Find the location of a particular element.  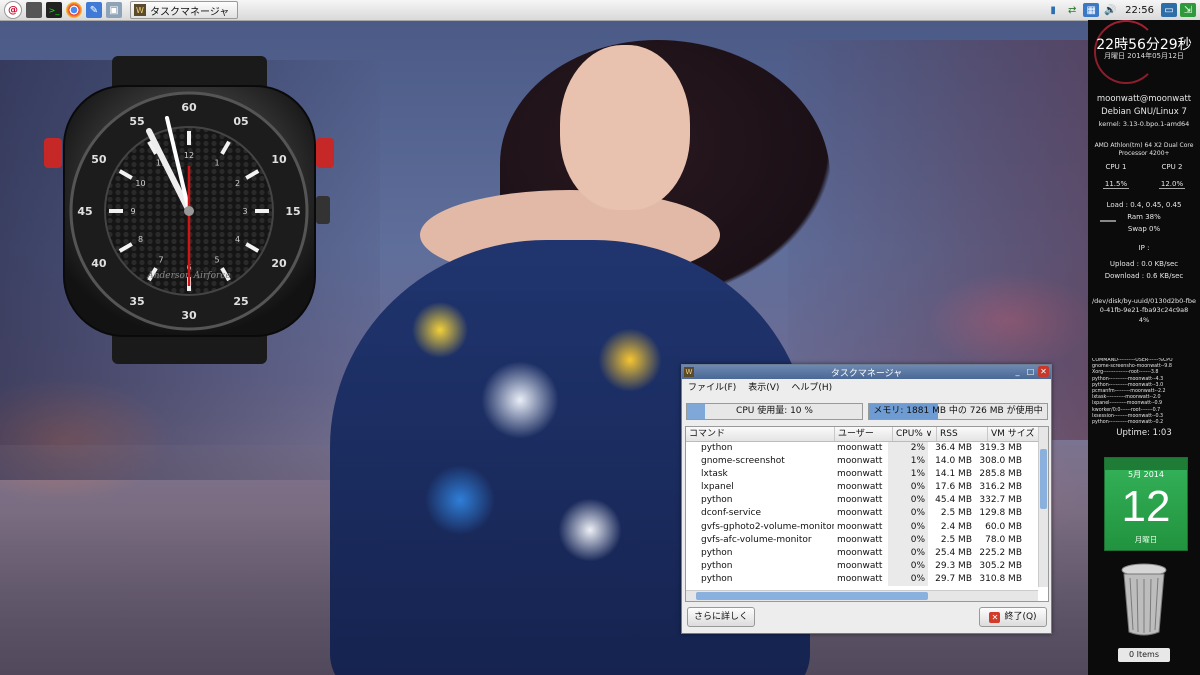

process-line: python-----------moonwatt--0.2 is located at coordinates (1128, 423).